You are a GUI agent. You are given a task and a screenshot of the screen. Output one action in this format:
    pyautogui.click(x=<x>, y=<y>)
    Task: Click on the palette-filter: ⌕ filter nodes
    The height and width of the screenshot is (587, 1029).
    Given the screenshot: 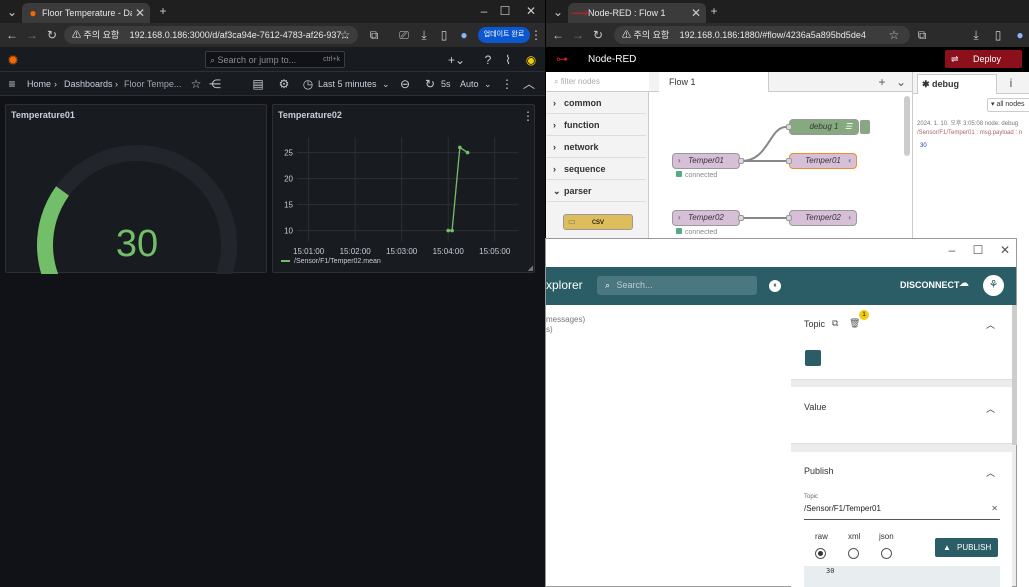 What is the action you would take?
    pyautogui.click(x=597, y=82)
    